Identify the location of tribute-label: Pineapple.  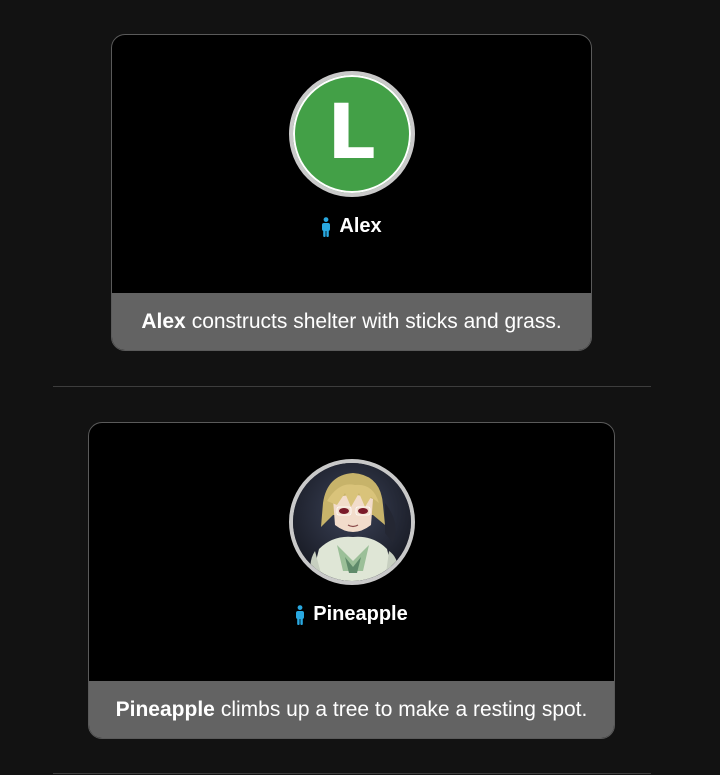
(351, 614).